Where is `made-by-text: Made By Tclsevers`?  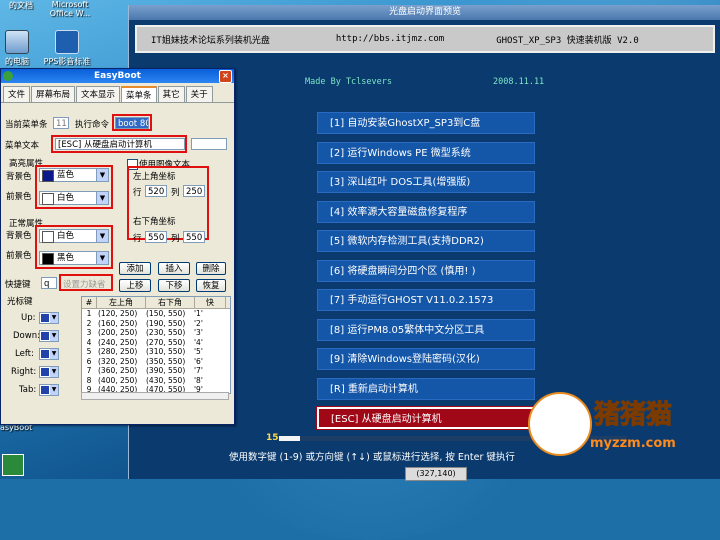
made-by-text: Made By Tclsevers is located at coordinates (348, 82).